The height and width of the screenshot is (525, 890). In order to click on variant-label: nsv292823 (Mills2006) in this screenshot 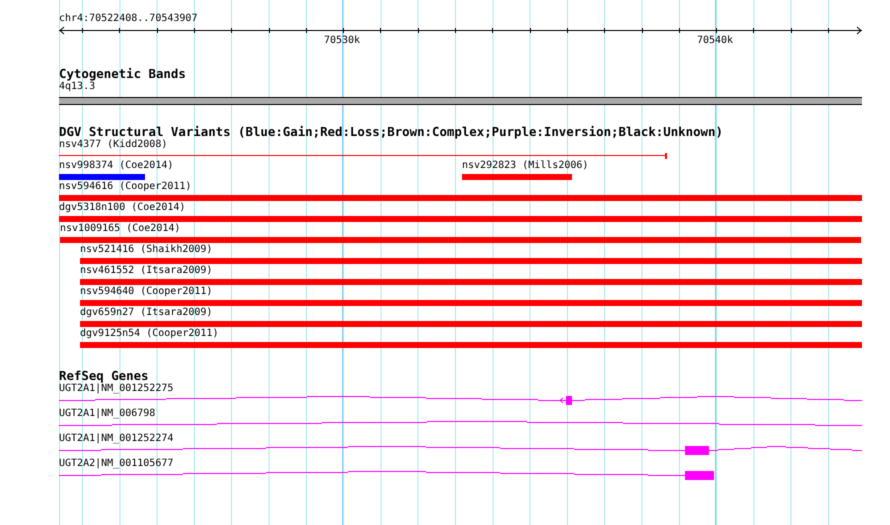, I will do `click(525, 166)`.